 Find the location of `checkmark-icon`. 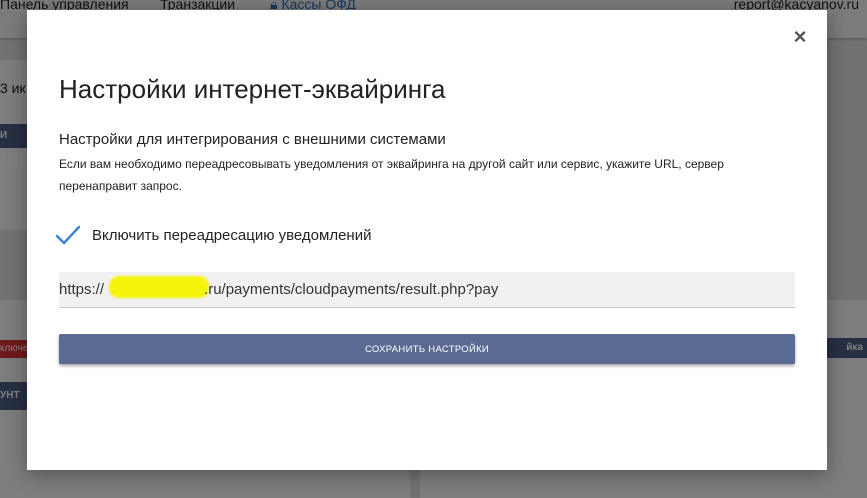

checkmark-icon is located at coordinates (68, 235).